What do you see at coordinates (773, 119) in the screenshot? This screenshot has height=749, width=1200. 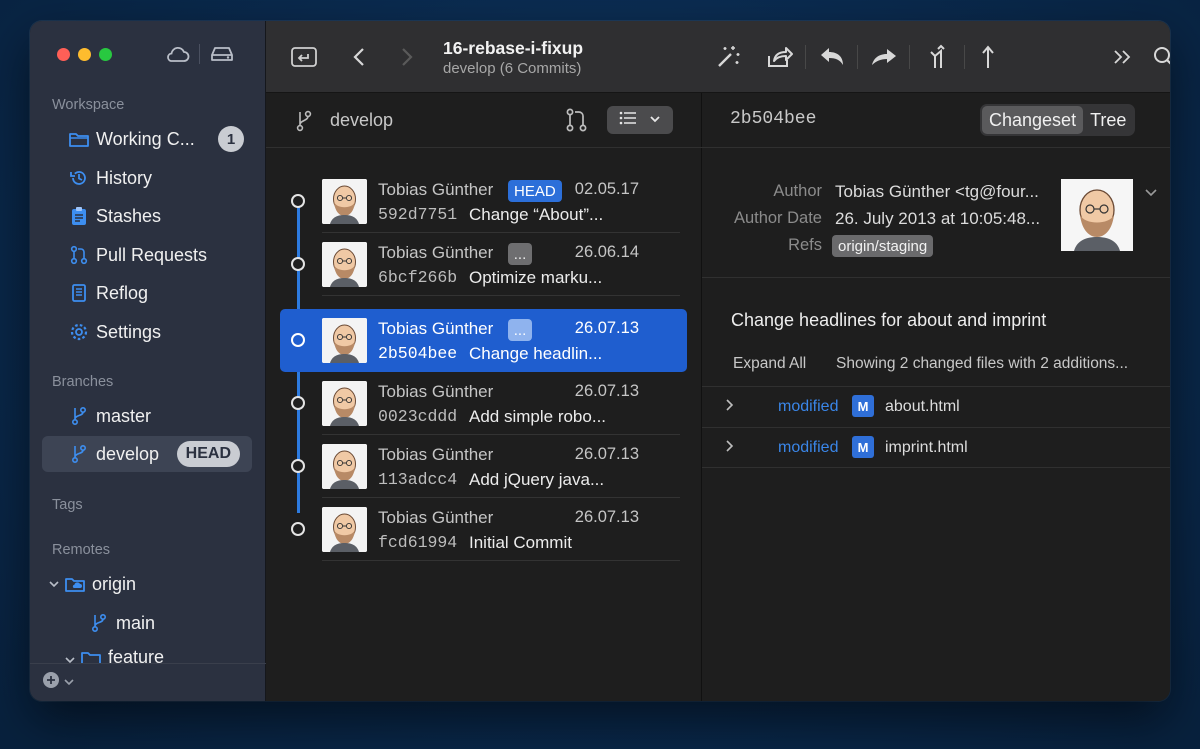 I see `detail-commit-hash: 2b504bee` at bounding box center [773, 119].